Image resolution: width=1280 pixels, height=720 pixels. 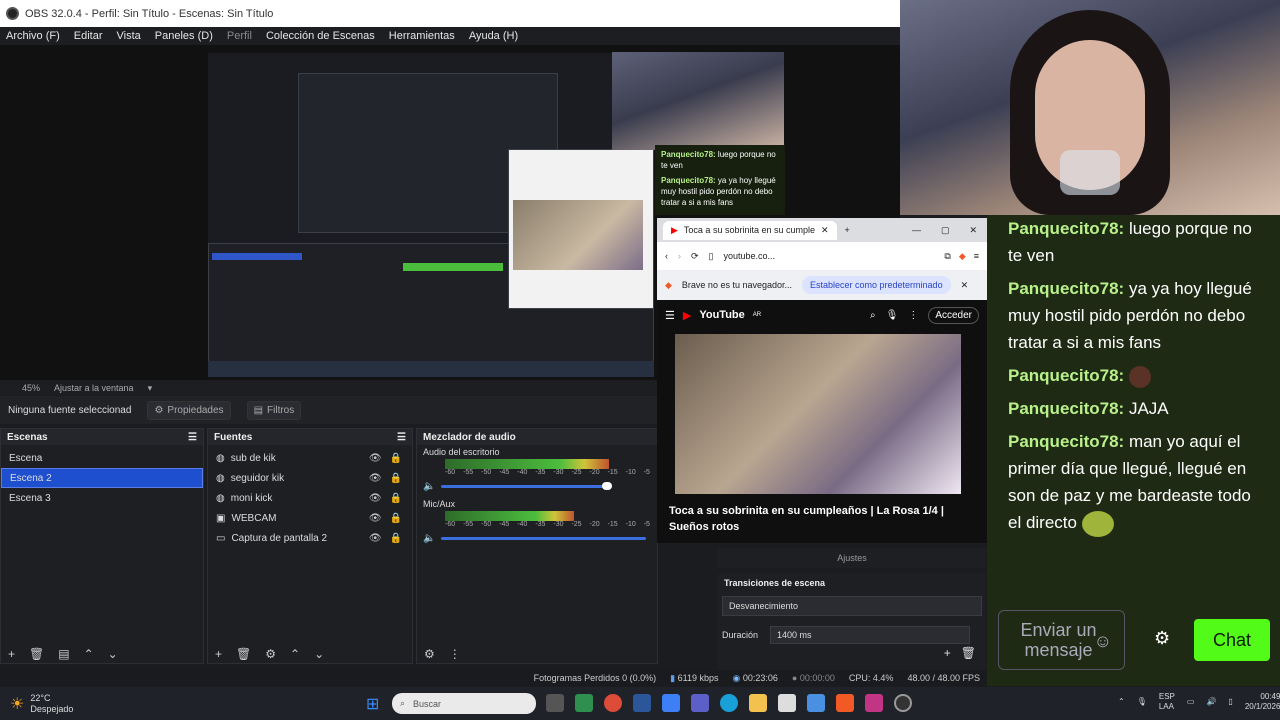 What do you see at coordinates (1230, 702) in the screenshot?
I see `battery-icon: ▯` at bounding box center [1230, 702].